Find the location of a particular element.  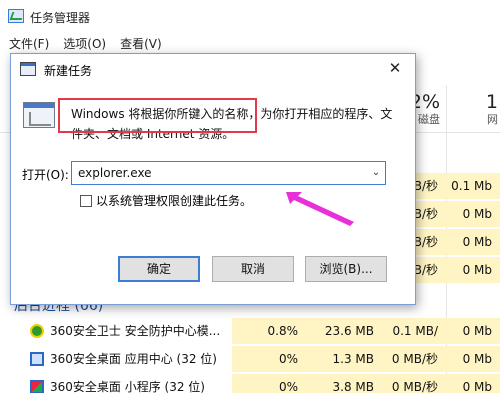

run-icon is located at coordinates (28, 69).